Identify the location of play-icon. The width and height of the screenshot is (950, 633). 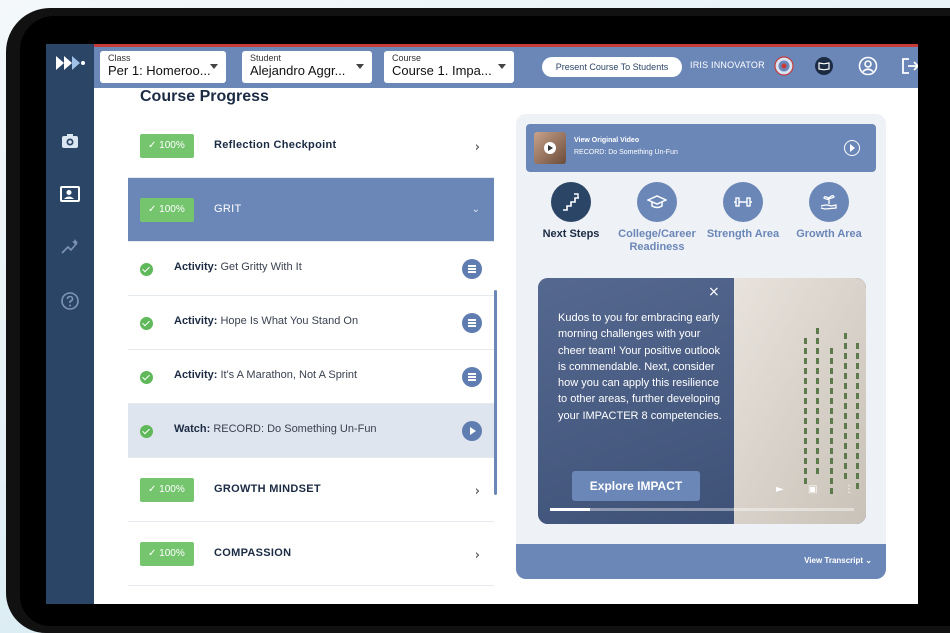
(550, 148).